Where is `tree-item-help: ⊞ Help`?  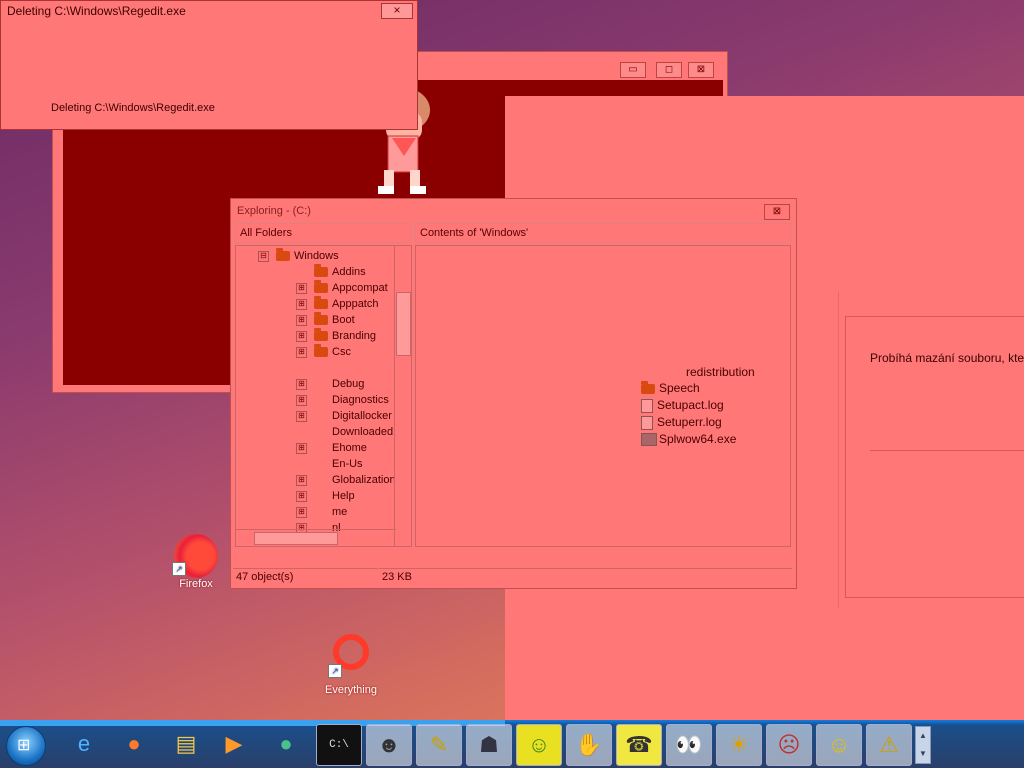
tree-item-help: ⊞ Help is located at coordinates (325, 496).